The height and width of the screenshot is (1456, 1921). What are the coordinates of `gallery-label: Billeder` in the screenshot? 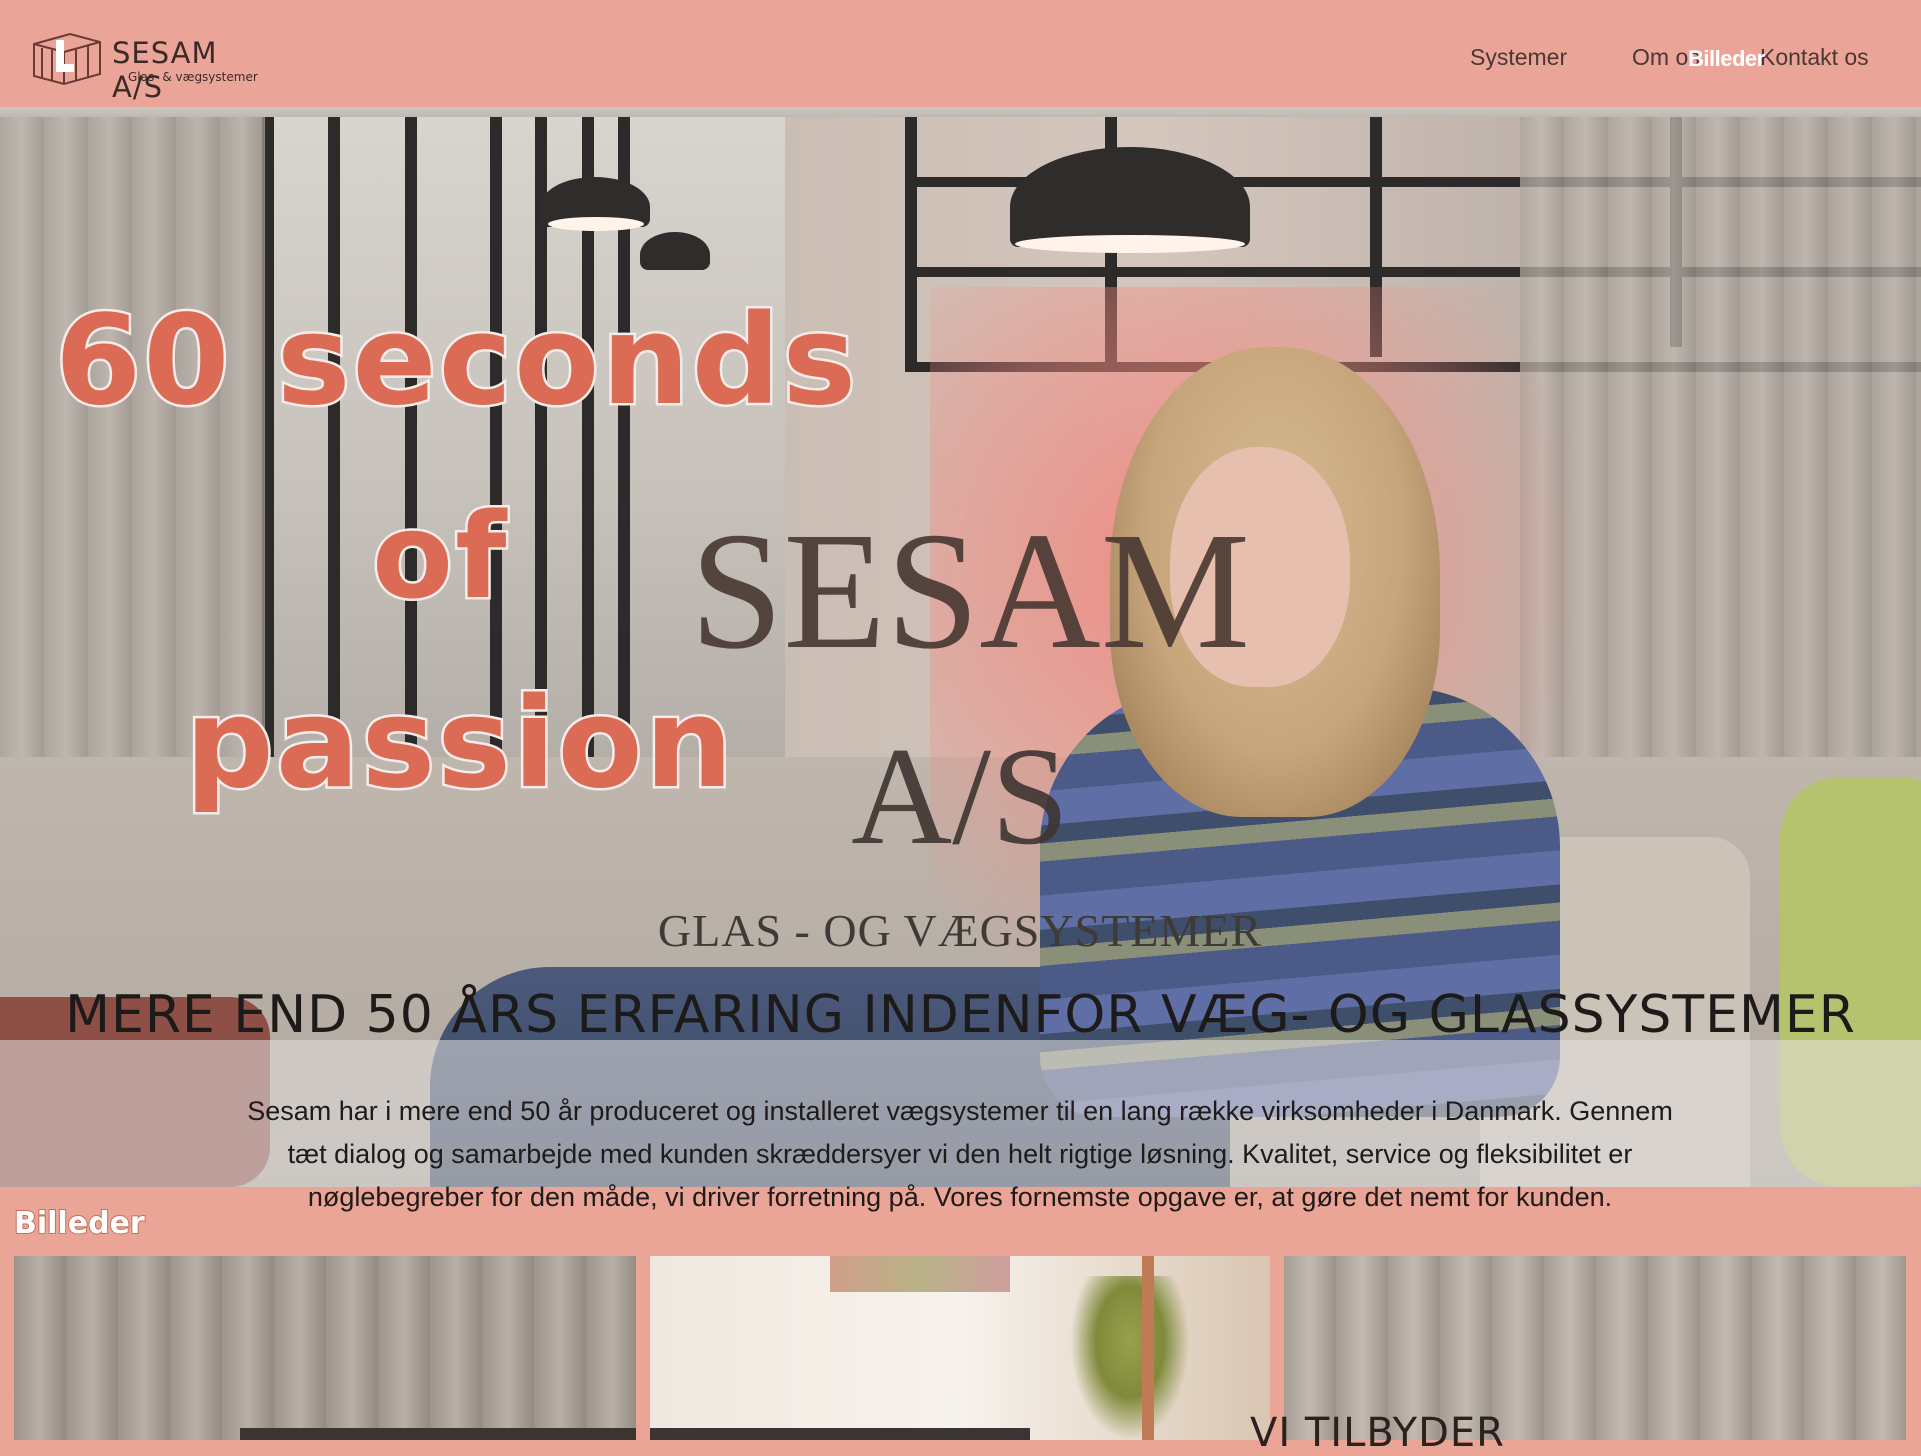 It's located at (79, 1223).